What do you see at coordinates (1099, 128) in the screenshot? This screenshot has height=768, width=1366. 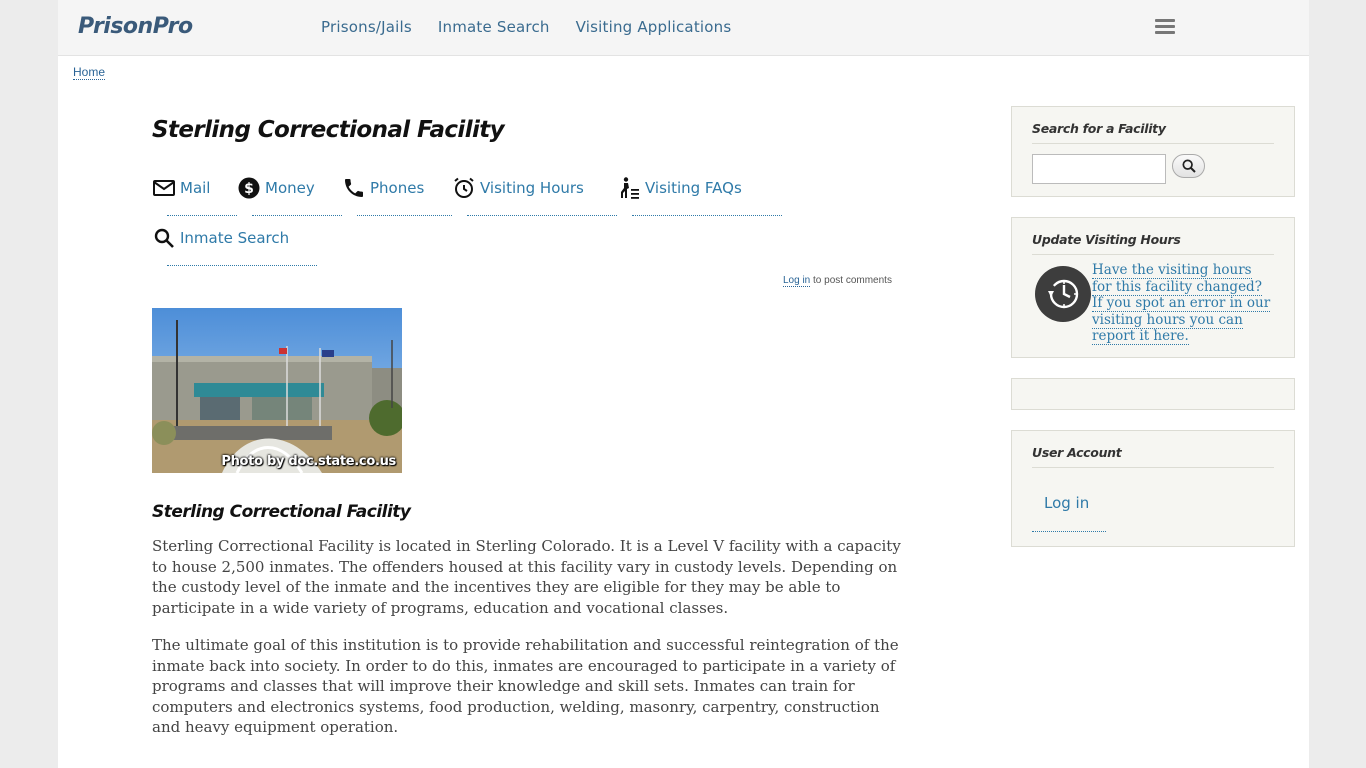 I see `search-block-title: Search for a Facility` at bounding box center [1099, 128].